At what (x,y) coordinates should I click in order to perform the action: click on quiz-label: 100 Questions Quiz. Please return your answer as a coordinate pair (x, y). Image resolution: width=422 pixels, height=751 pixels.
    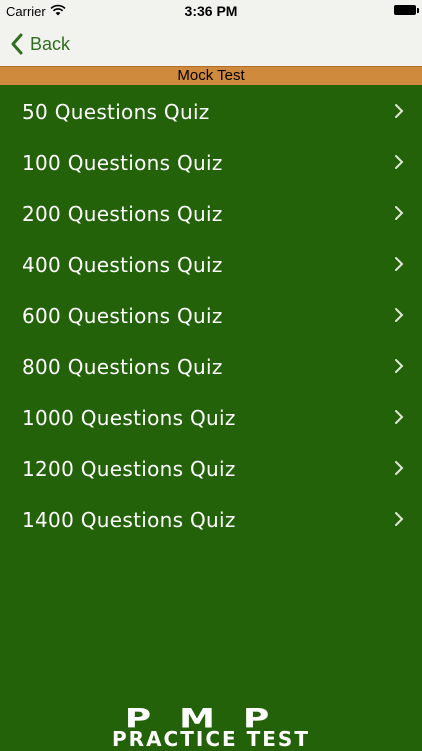
    Looking at the image, I should click on (122, 163).